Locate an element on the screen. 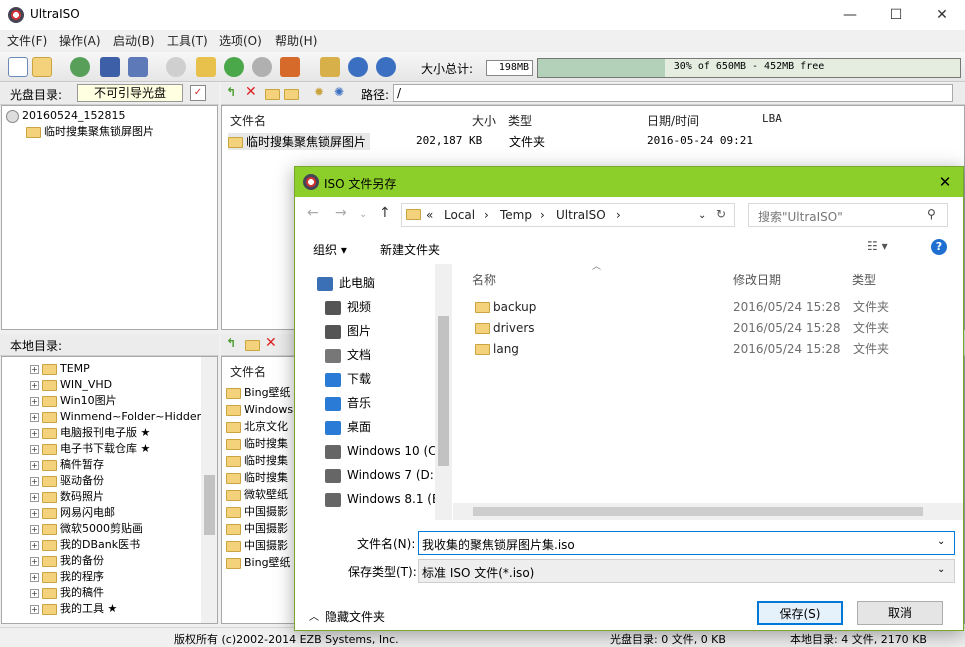 The width and height of the screenshot is (965, 647). gear-icon: ✹ is located at coordinates (319, 92).